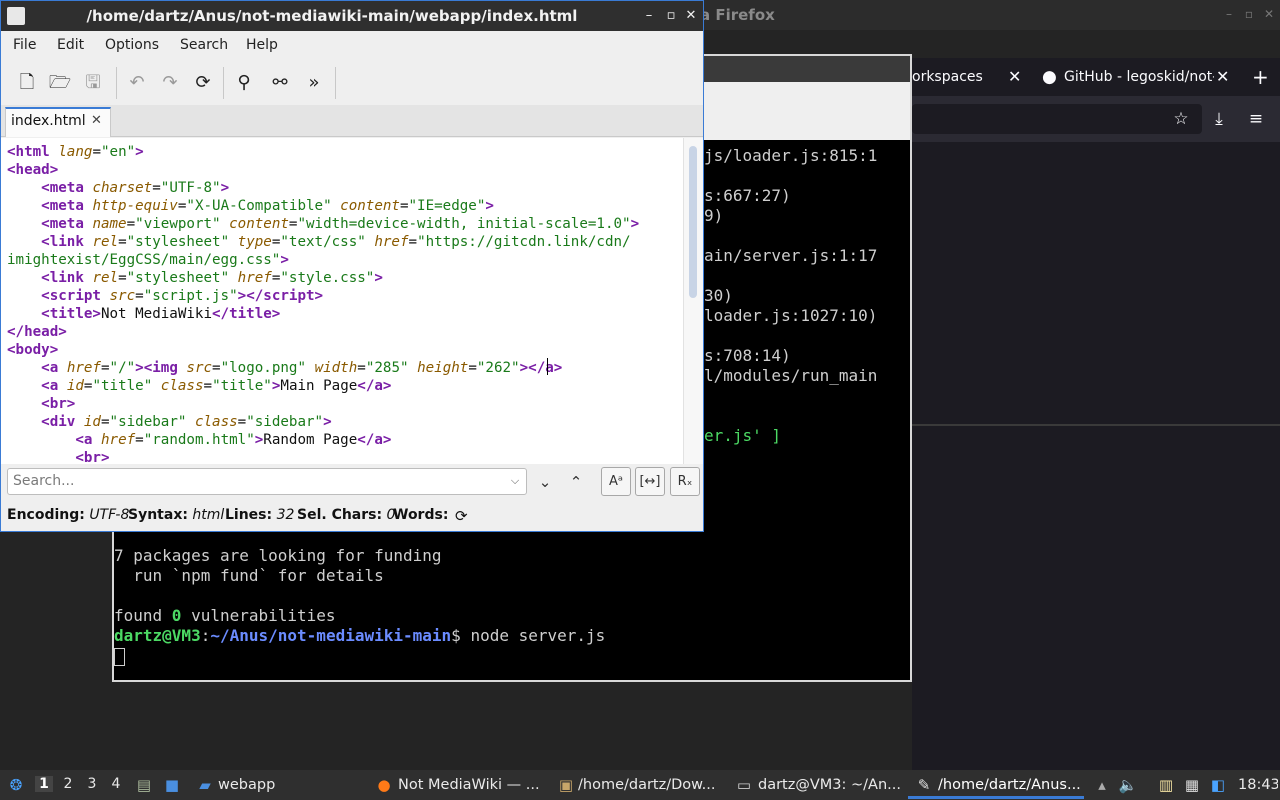 The image size is (1280, 800). Describe the element at coordinates (148, 260) in the screenshot. I see `code-line: imightexist/EggCSS/main/egg.css">` at that location.